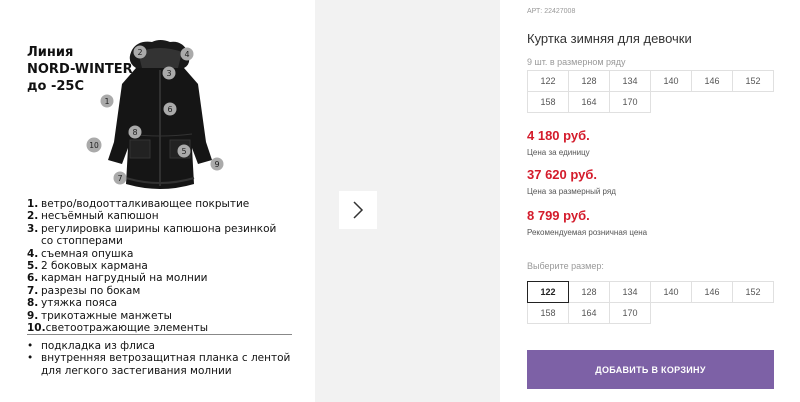 The width and height of the screenshot is (800, 402). What do you see at coordinates (589, 102) in the screenshot?
I see `size-run-cell: 164` at bounding box center [589, 102].